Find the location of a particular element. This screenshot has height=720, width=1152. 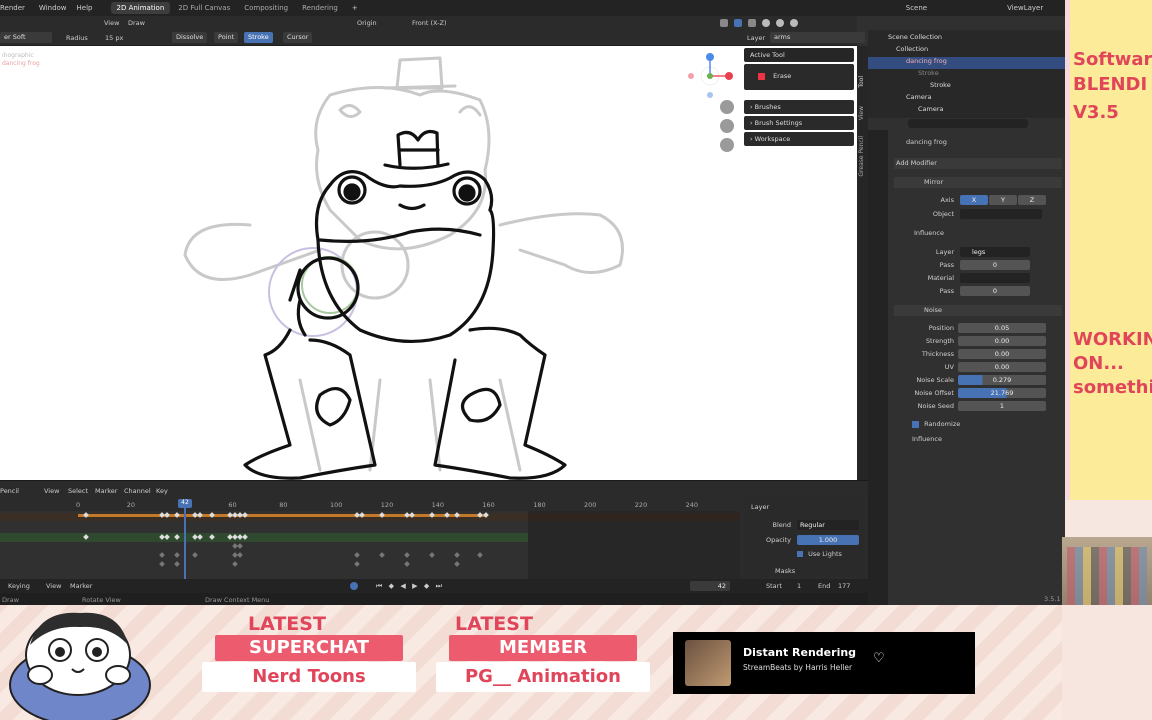

noise-noise-scale-field: 0.279 is located at coordinates (1002, 380).